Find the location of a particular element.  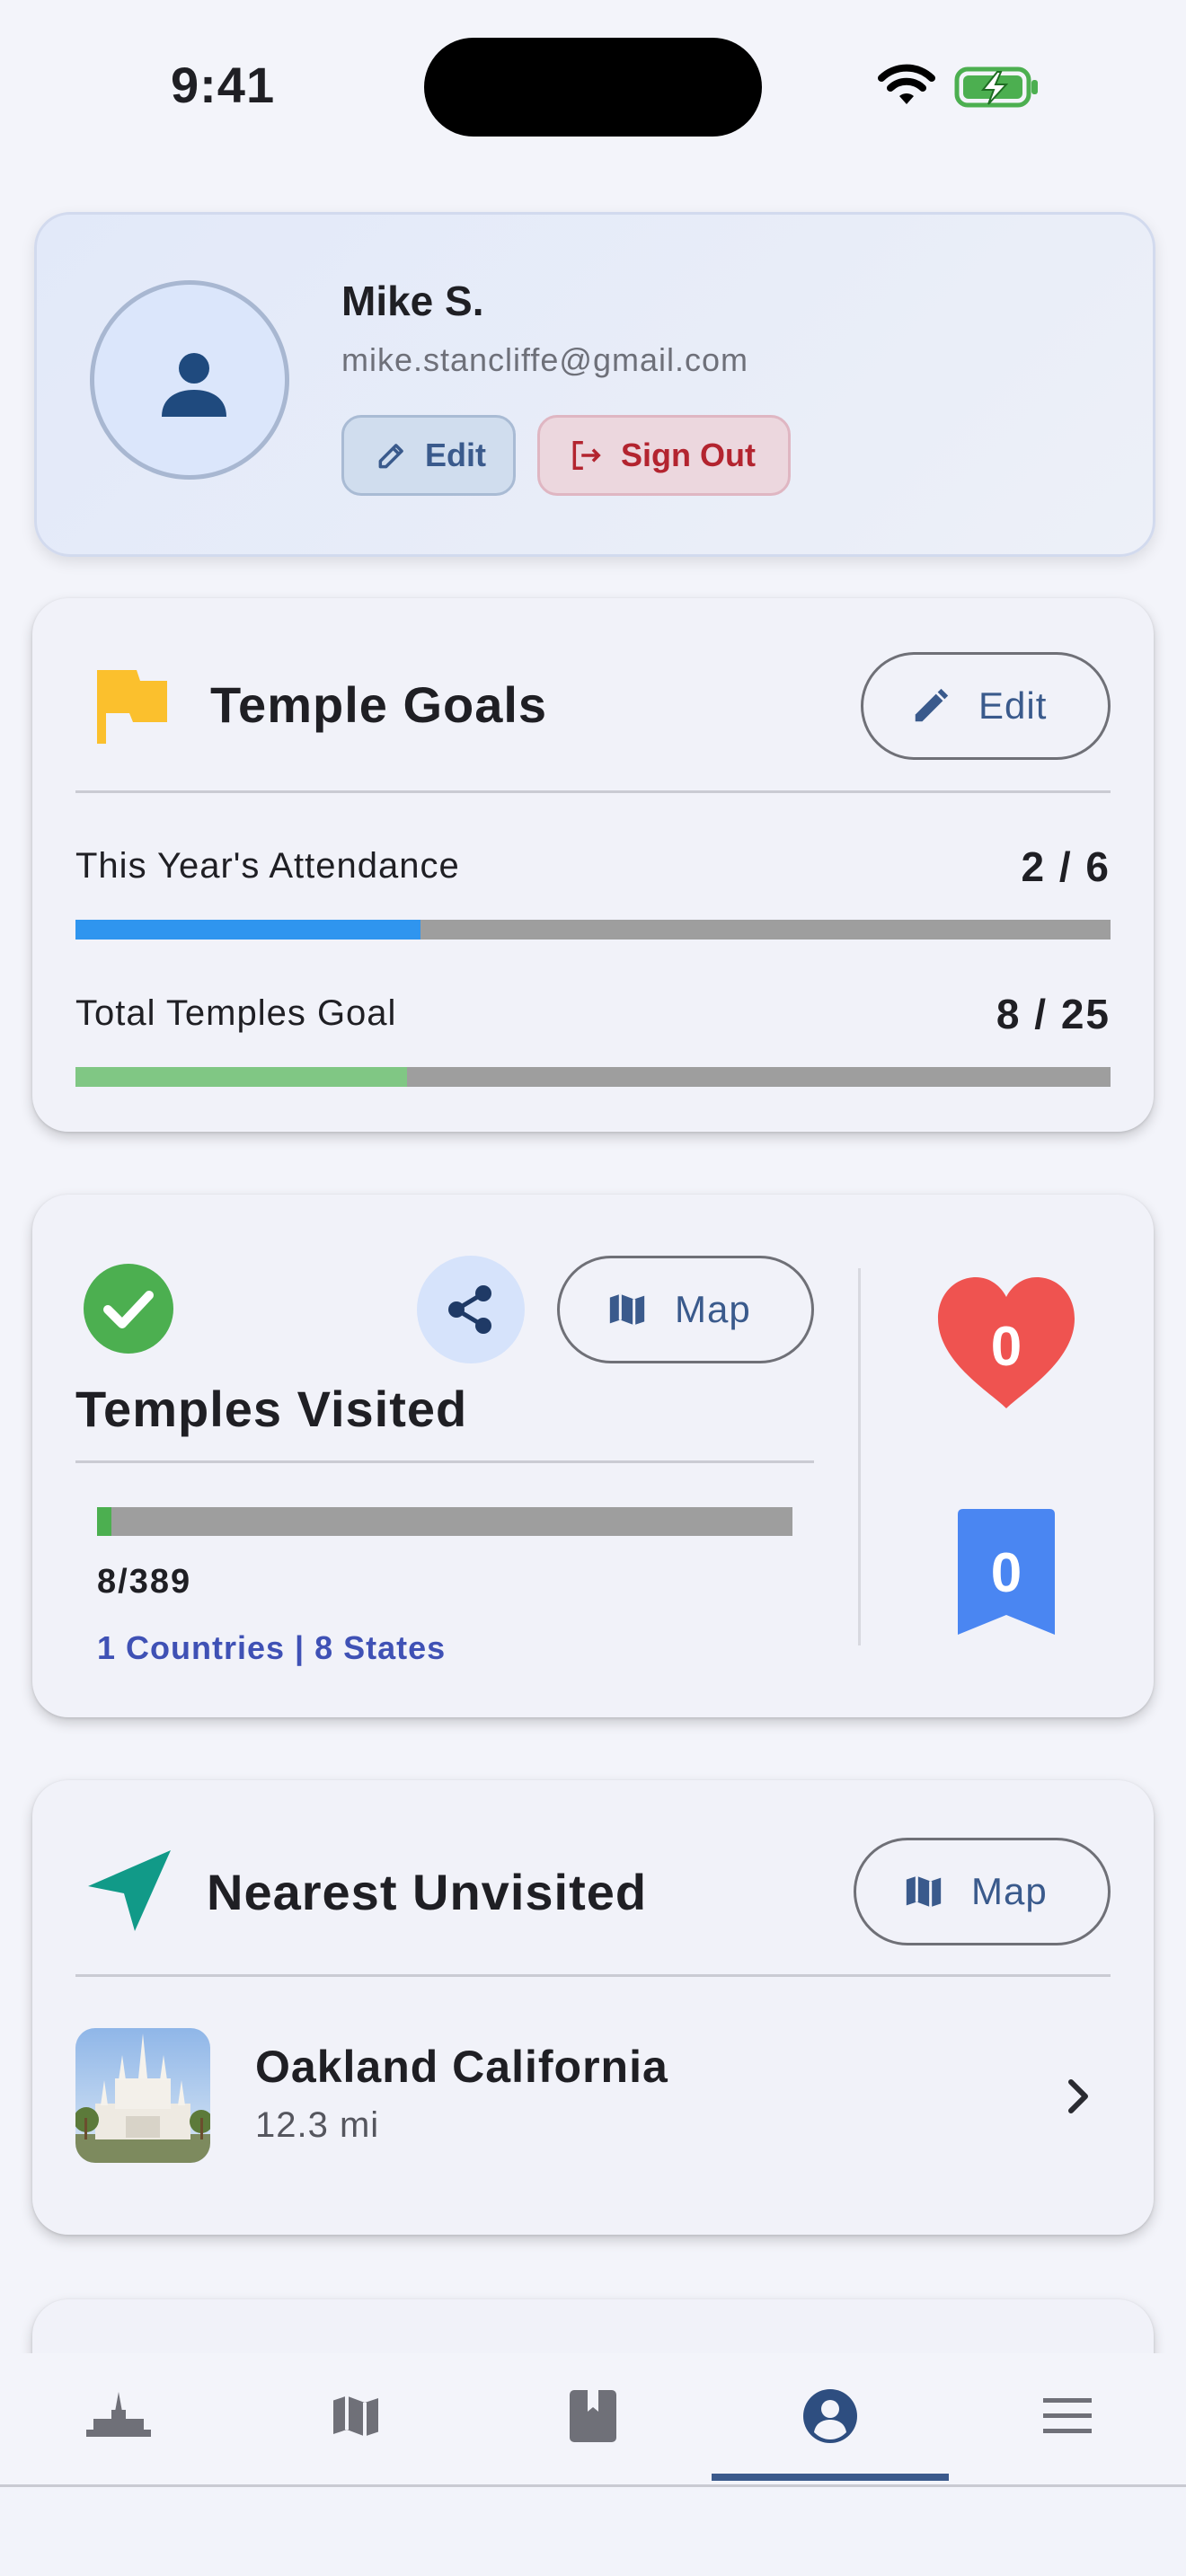

nav-journal-tab is located at coordinates (593, 2416).